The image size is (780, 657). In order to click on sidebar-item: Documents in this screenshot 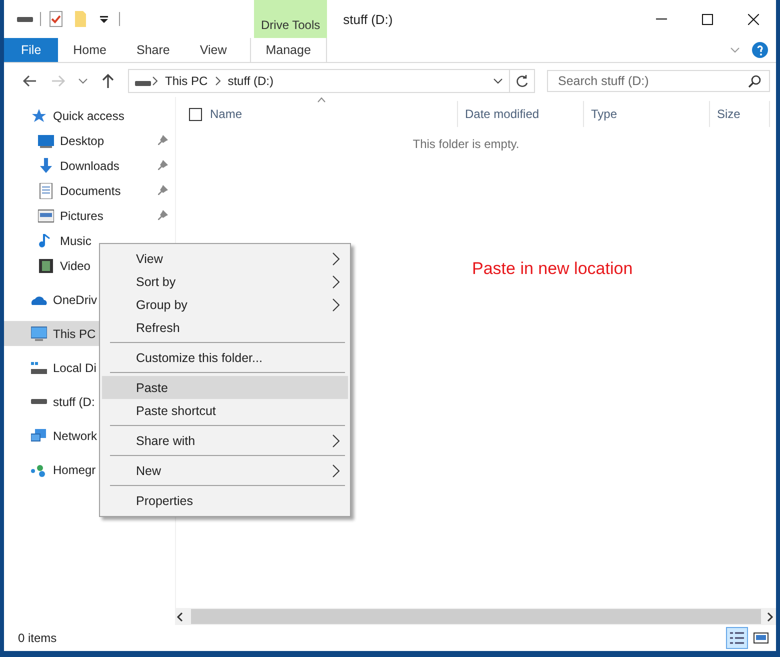, I will do `click(89, 190)`.